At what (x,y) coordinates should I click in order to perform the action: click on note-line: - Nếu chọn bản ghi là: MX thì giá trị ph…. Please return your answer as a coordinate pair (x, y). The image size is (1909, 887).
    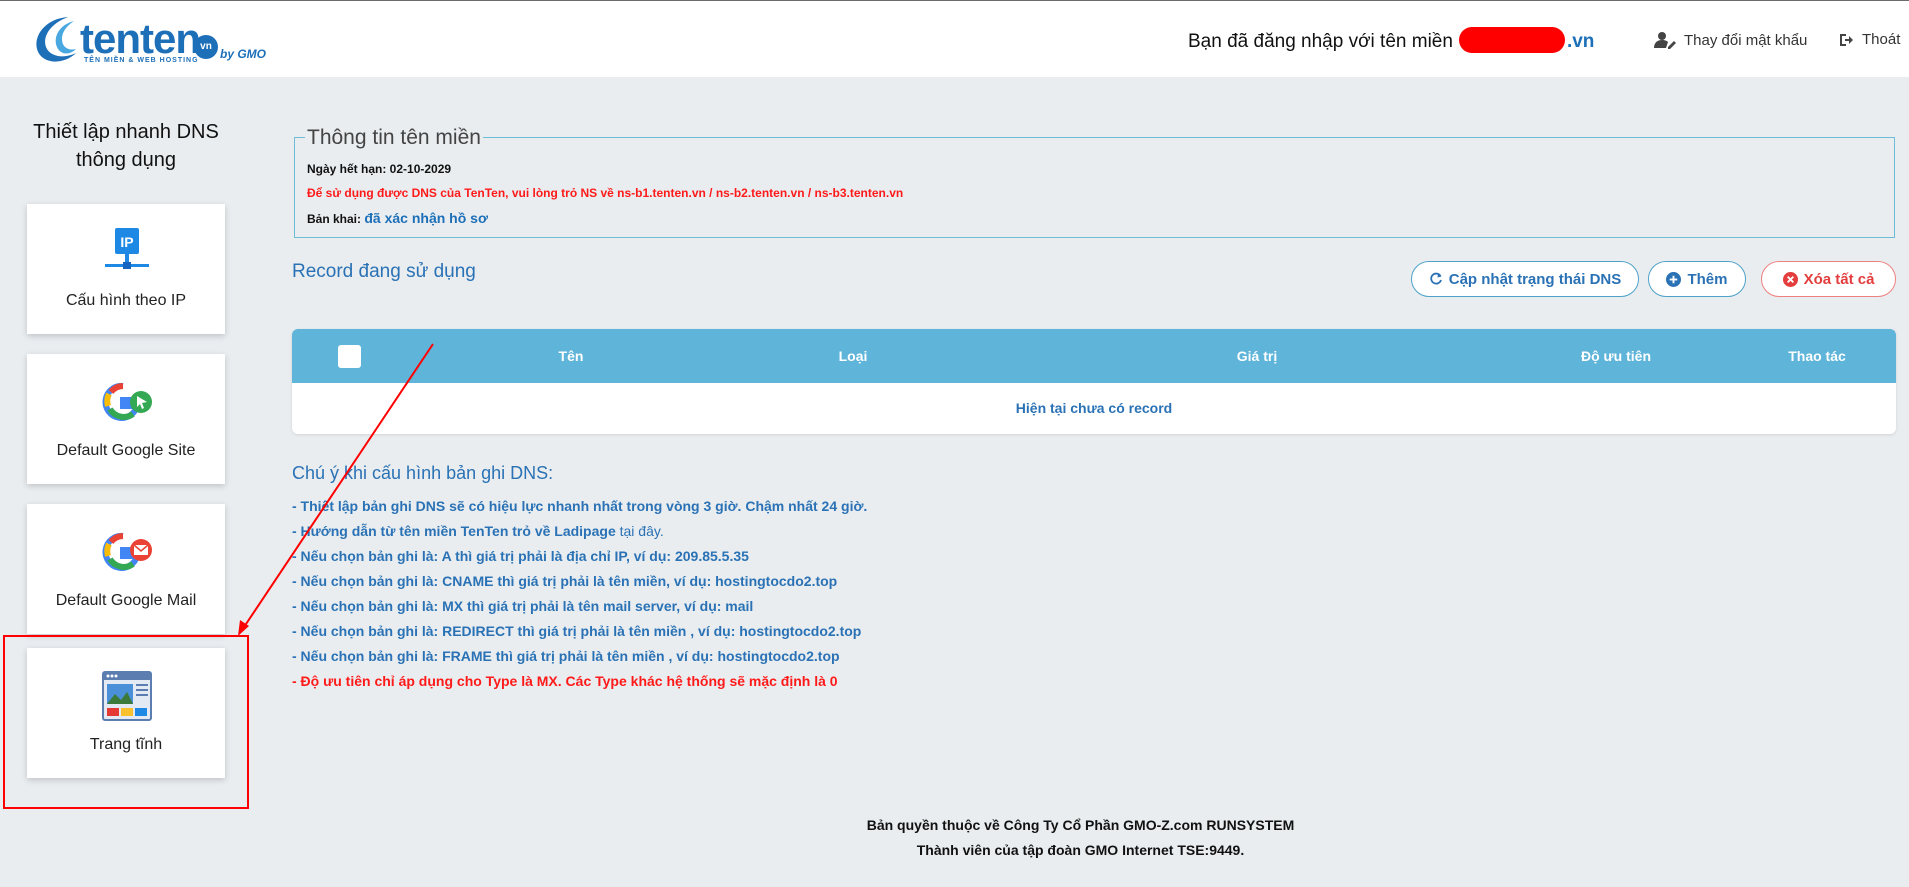
    Looking at the image, I should click on (523, 606).